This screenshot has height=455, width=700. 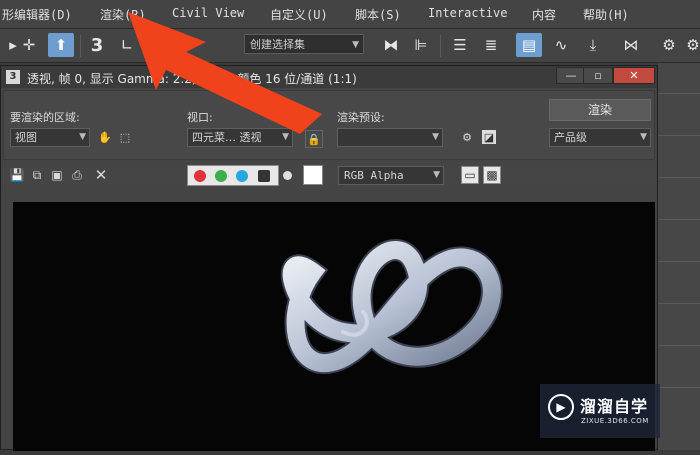 I want to click on channel-display-dropdown: RGB Alpha ▼, so click(x=391, y=175).